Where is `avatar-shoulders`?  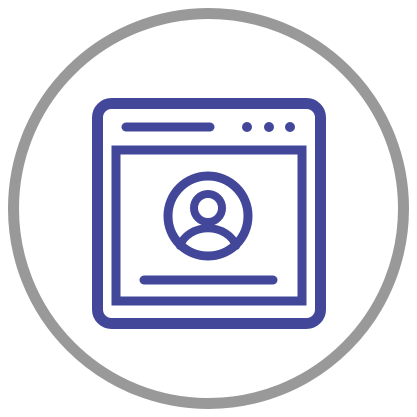
avatar-shoulders is located at coordinates (208, 237).